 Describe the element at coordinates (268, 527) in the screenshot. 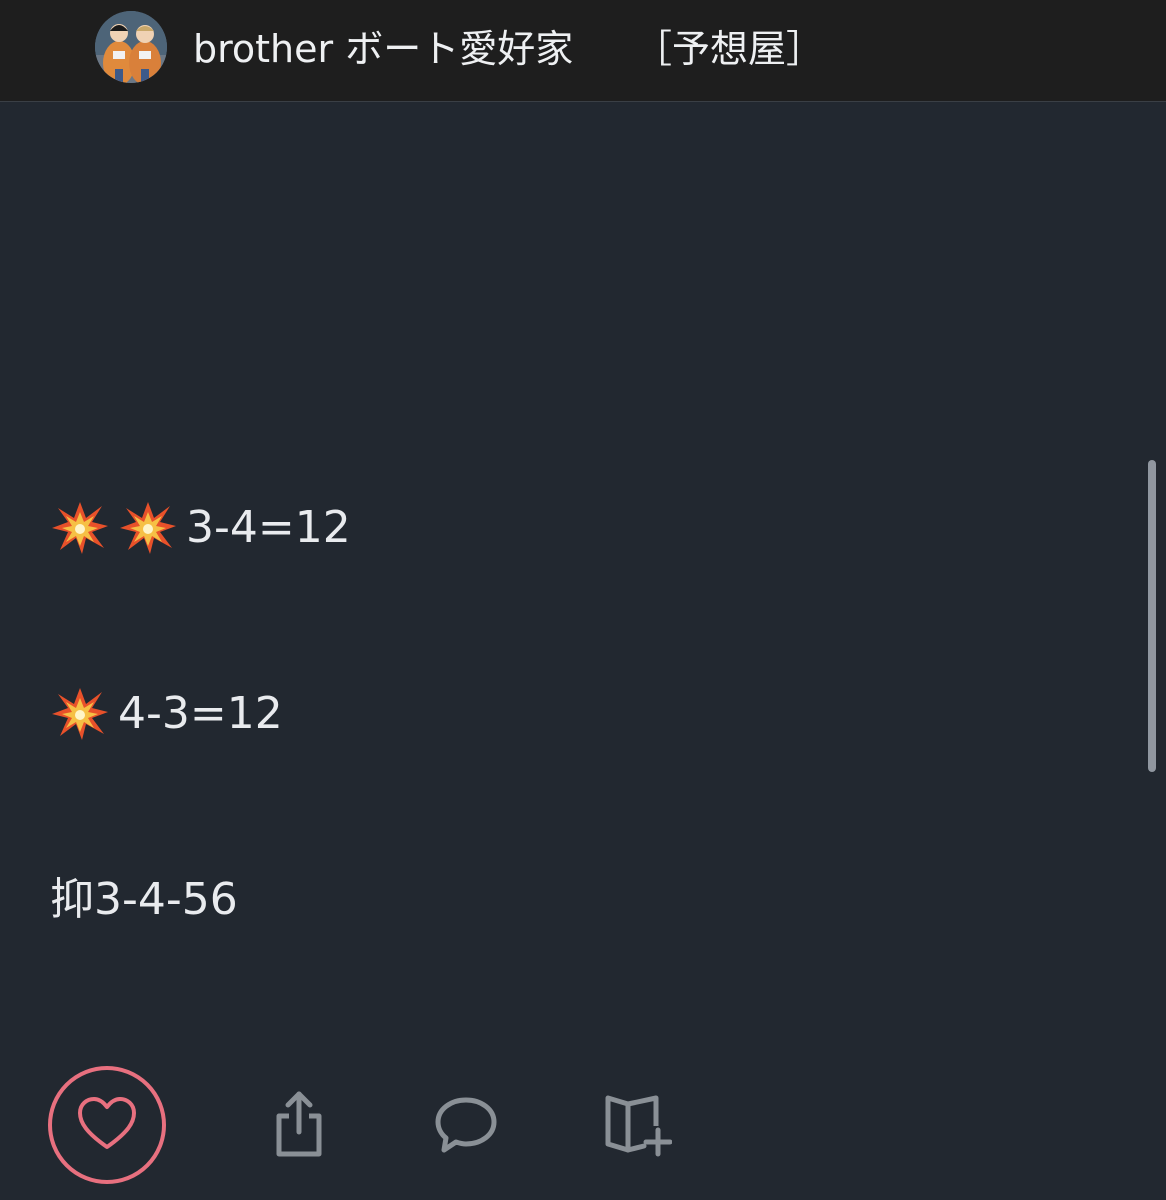

I see `post-line-text: 3-4=12` at that location.